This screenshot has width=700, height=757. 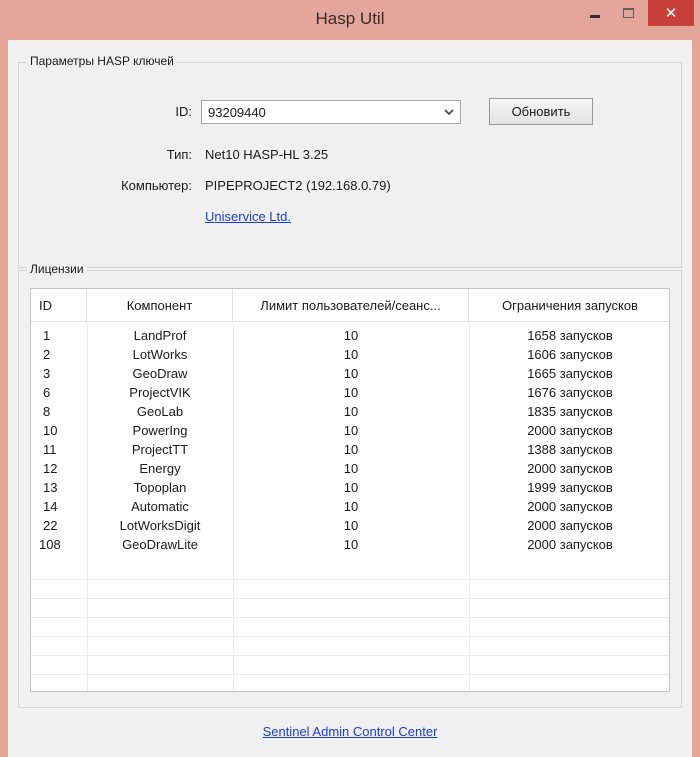 I want to click on cell-id: 11, so click(x=50, y=449).